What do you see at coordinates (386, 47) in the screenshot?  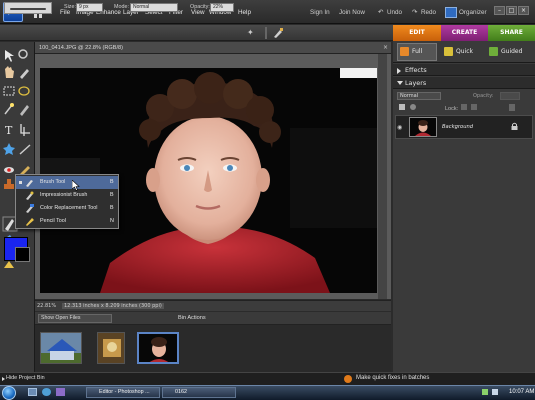 I see `document-close-icon: ×` at bounding box center [386, 47].